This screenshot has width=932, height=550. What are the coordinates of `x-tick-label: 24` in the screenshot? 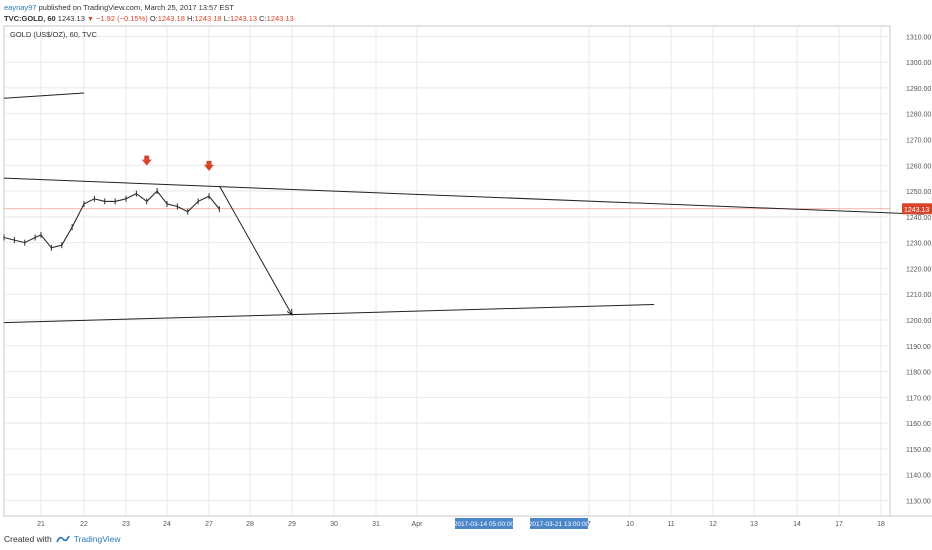 It's located at (167, 524).